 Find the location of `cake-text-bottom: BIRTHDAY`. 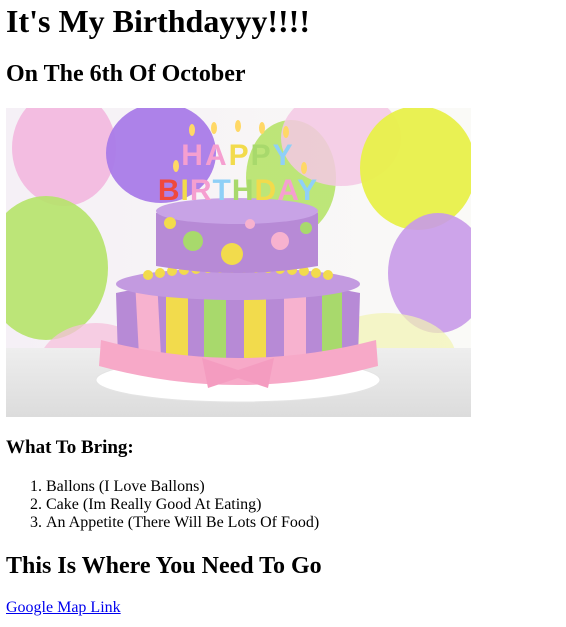

cake-text-bottom: BIRTHDAY is located at coordinates (238, 190).